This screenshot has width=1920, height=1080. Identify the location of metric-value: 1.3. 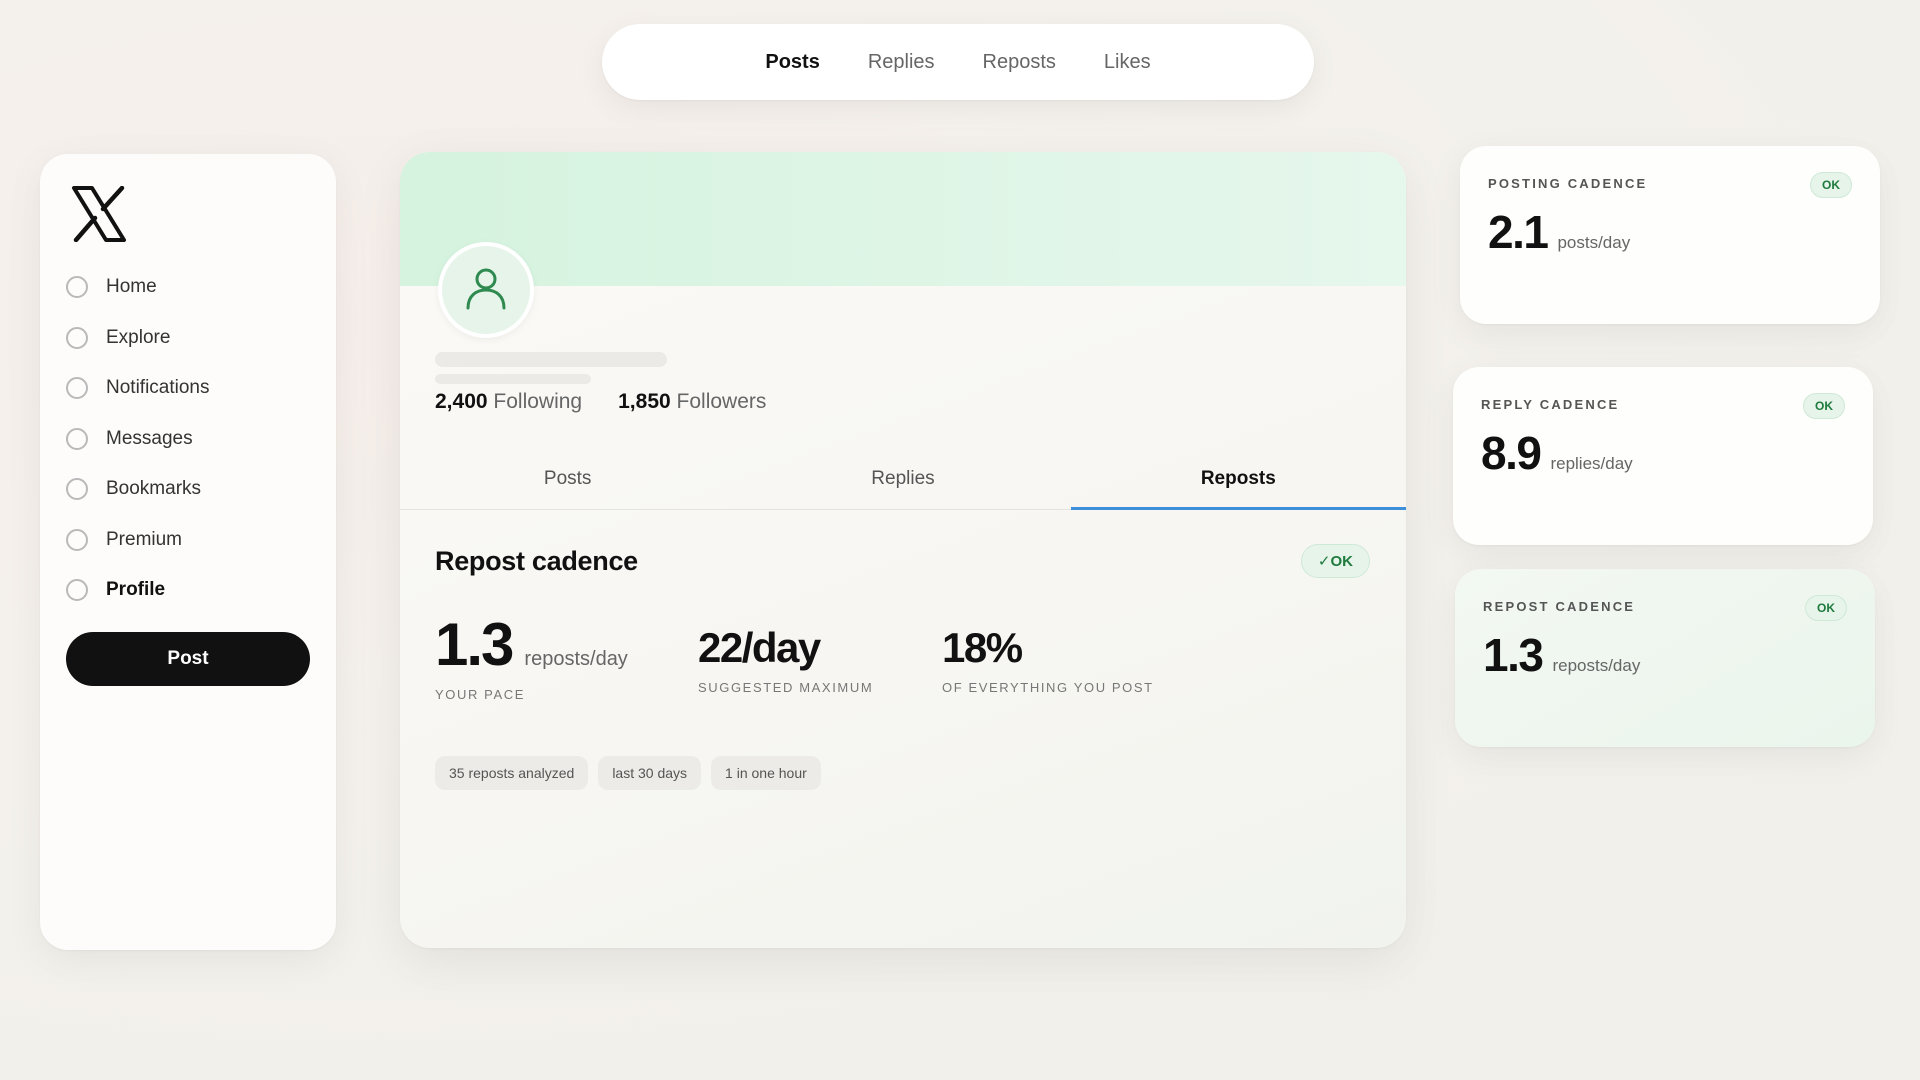
(474, 644).